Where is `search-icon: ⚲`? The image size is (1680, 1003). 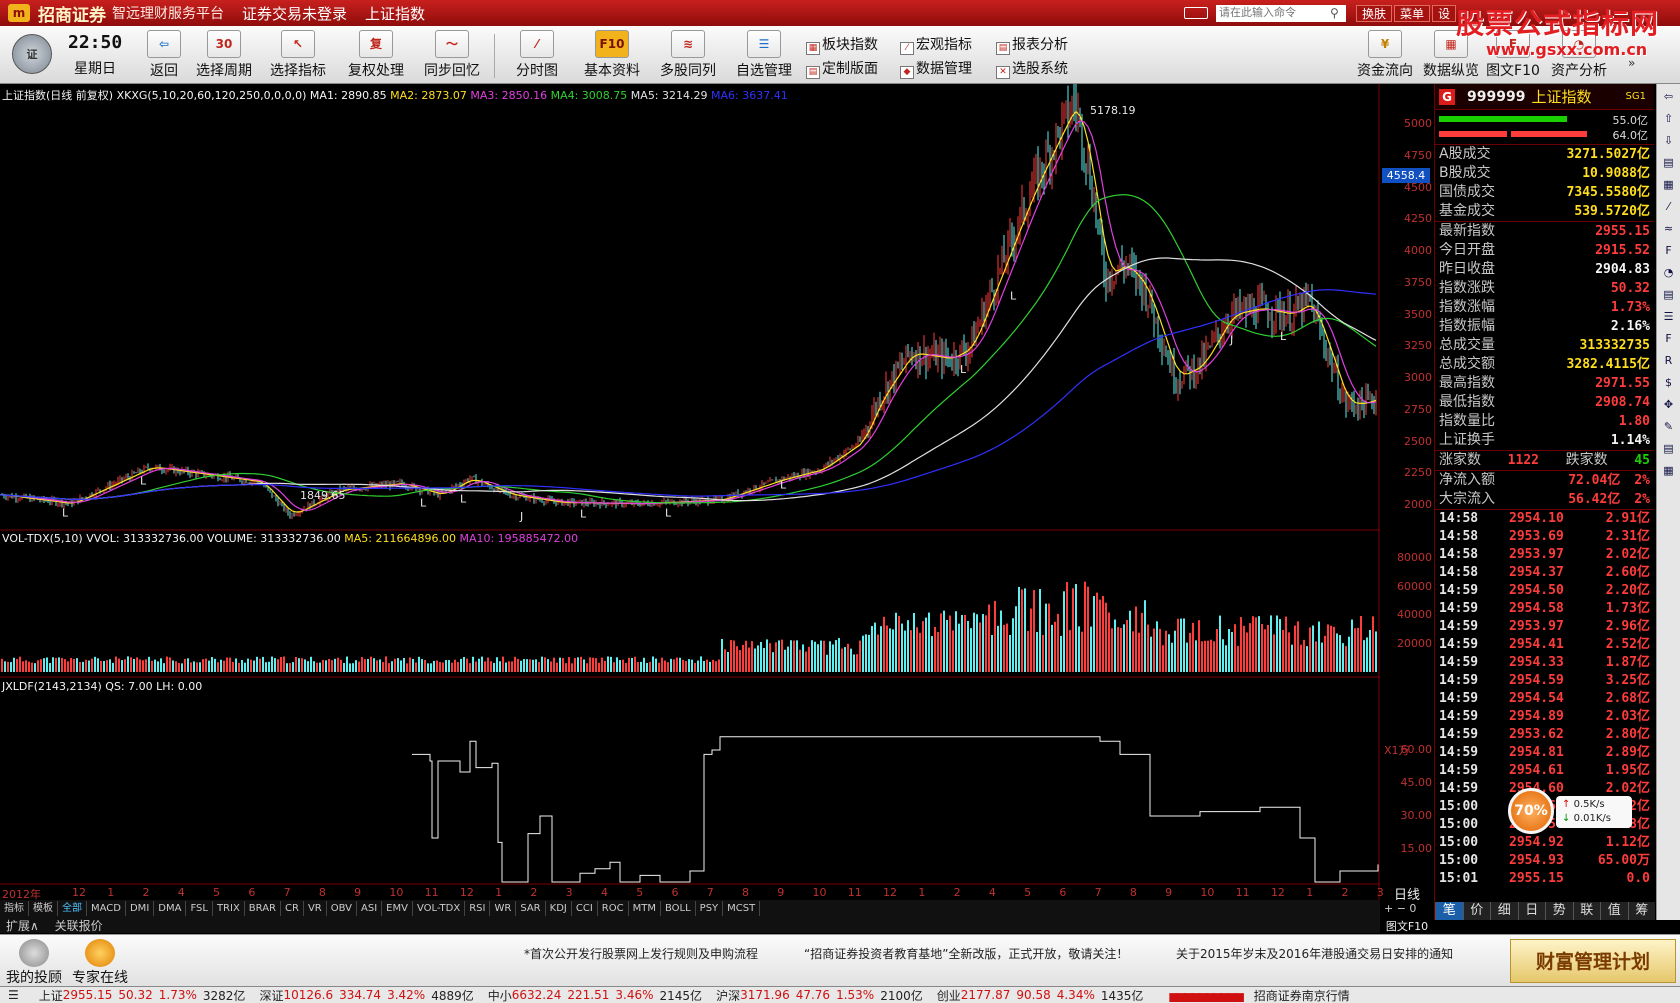
search-icon: ⚲ is located at coordinates (1334, 13).